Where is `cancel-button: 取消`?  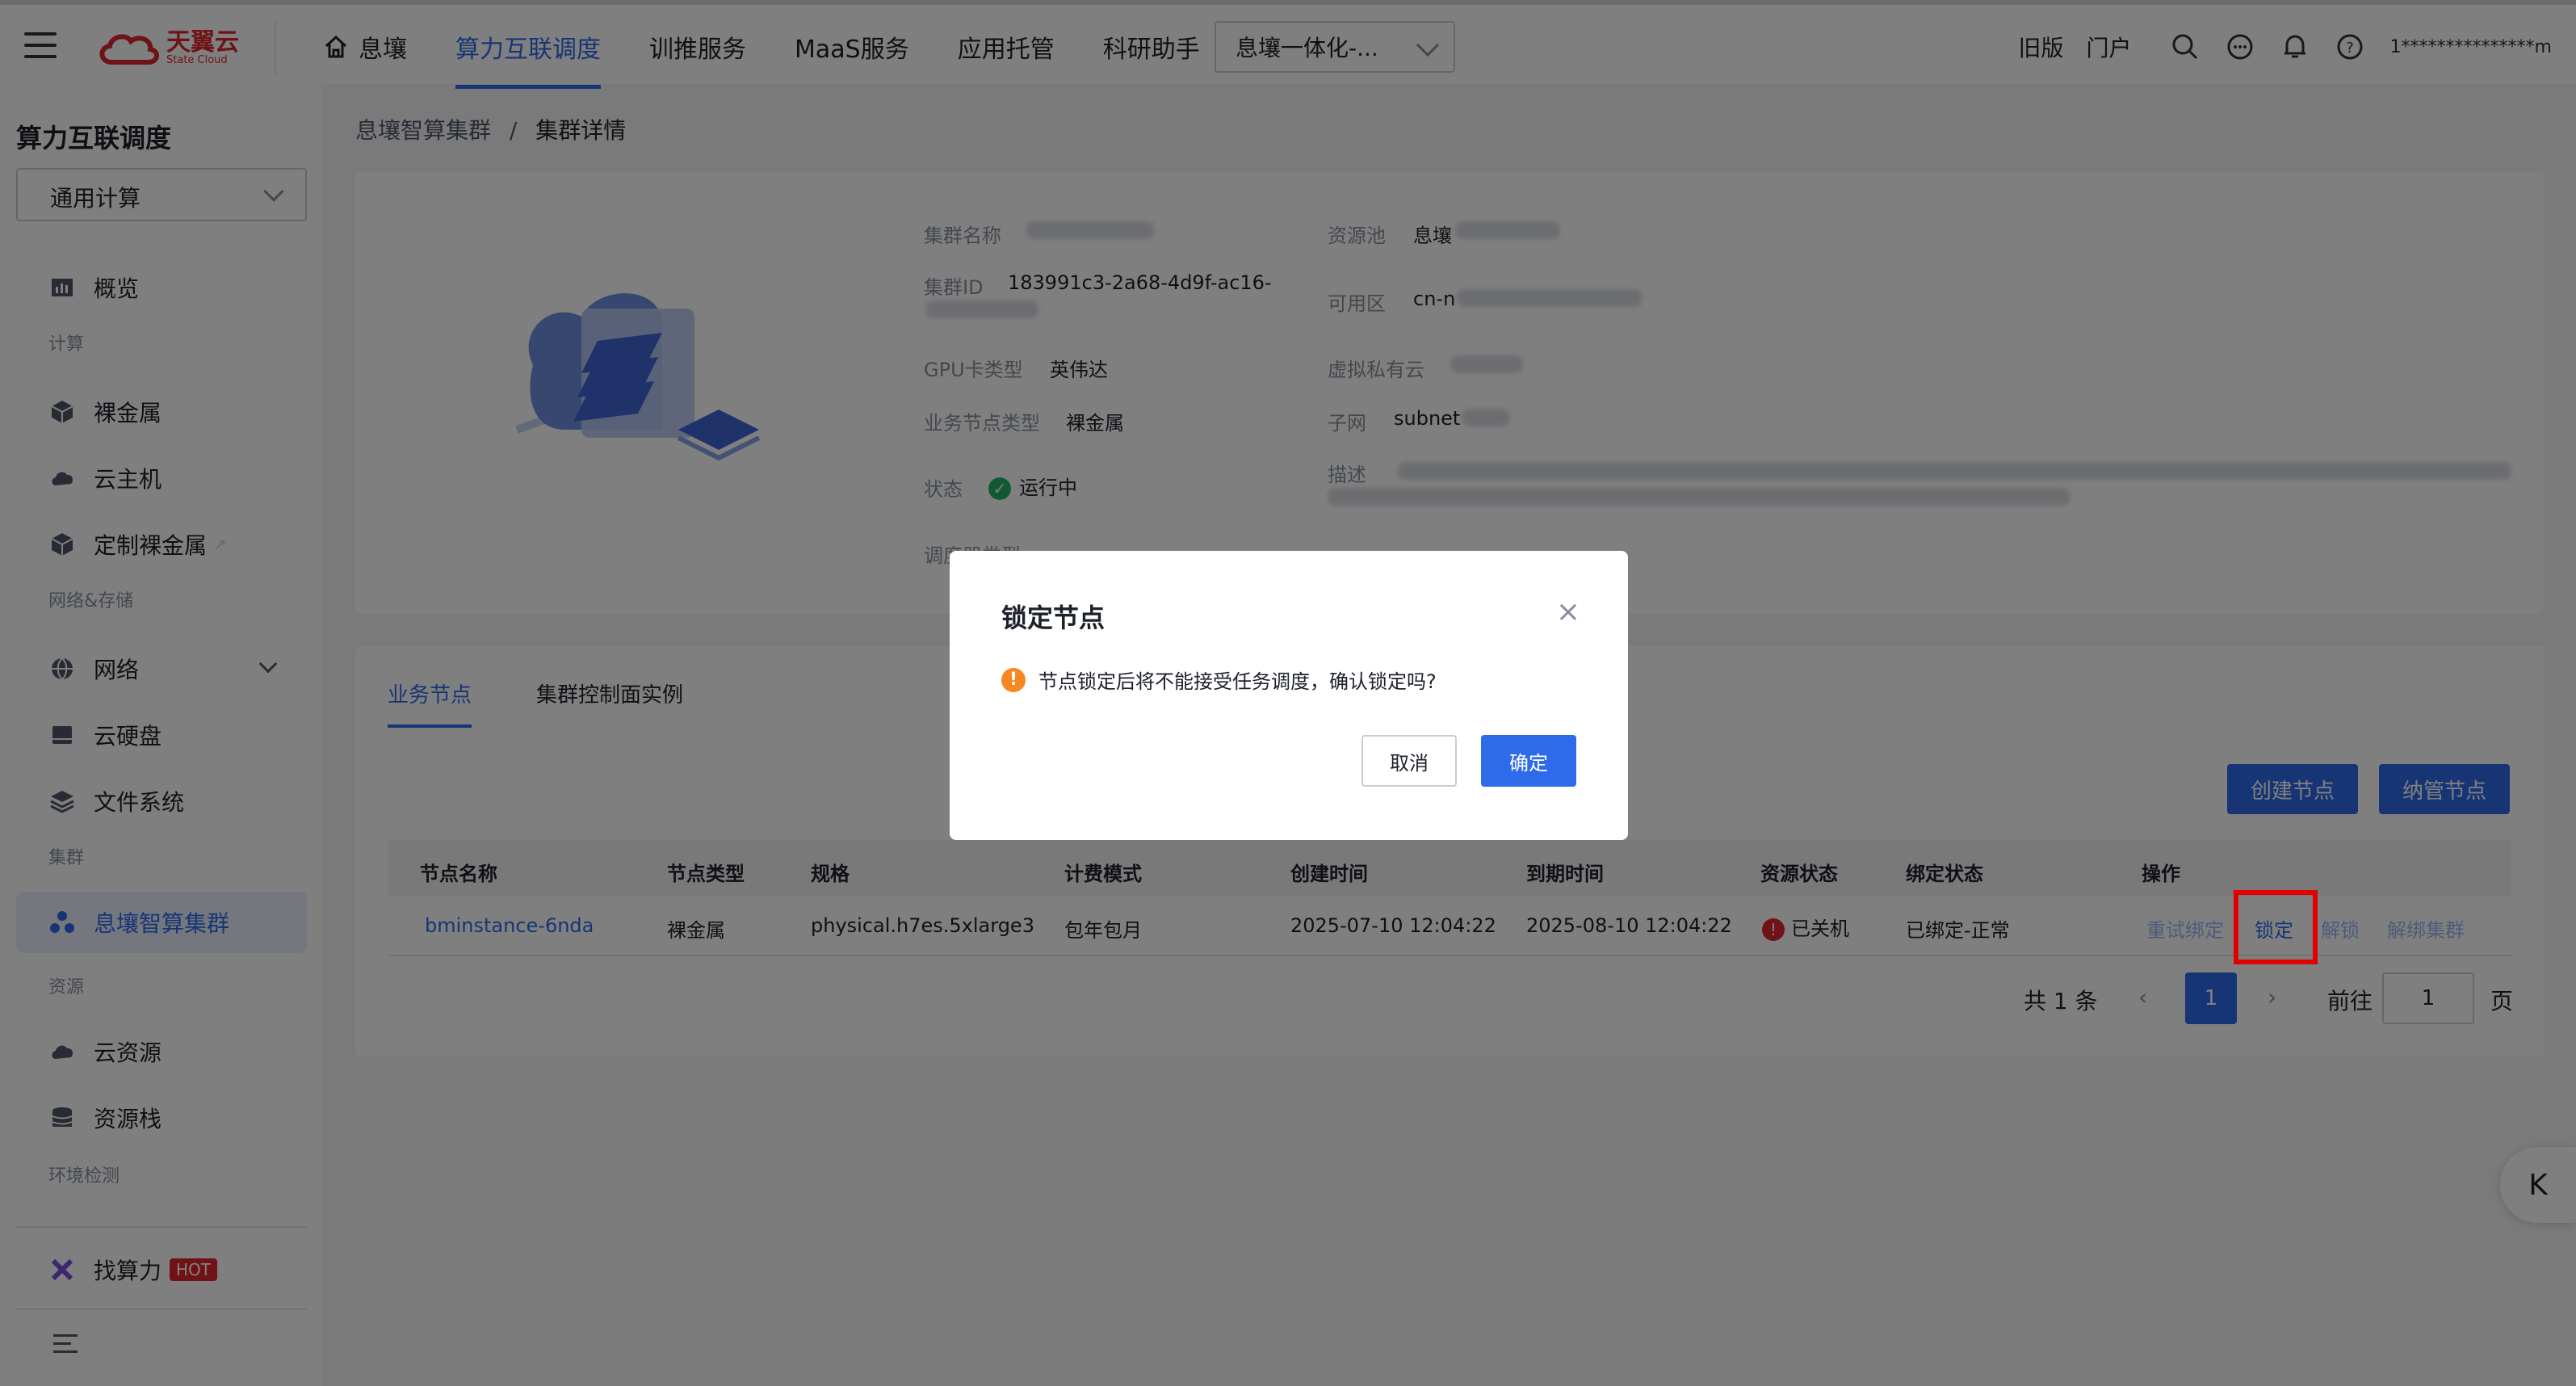 cancel-button: 取消 is located at coordinates (1409, 761).